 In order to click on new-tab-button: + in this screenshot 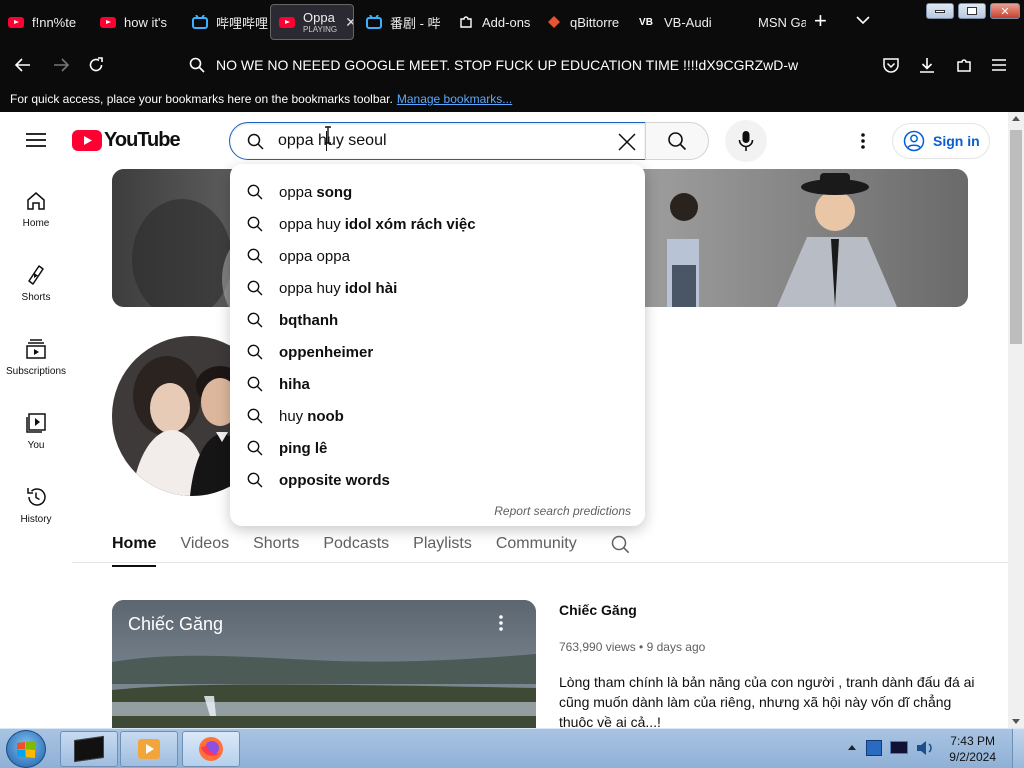, I will do `click(820, 21)`.